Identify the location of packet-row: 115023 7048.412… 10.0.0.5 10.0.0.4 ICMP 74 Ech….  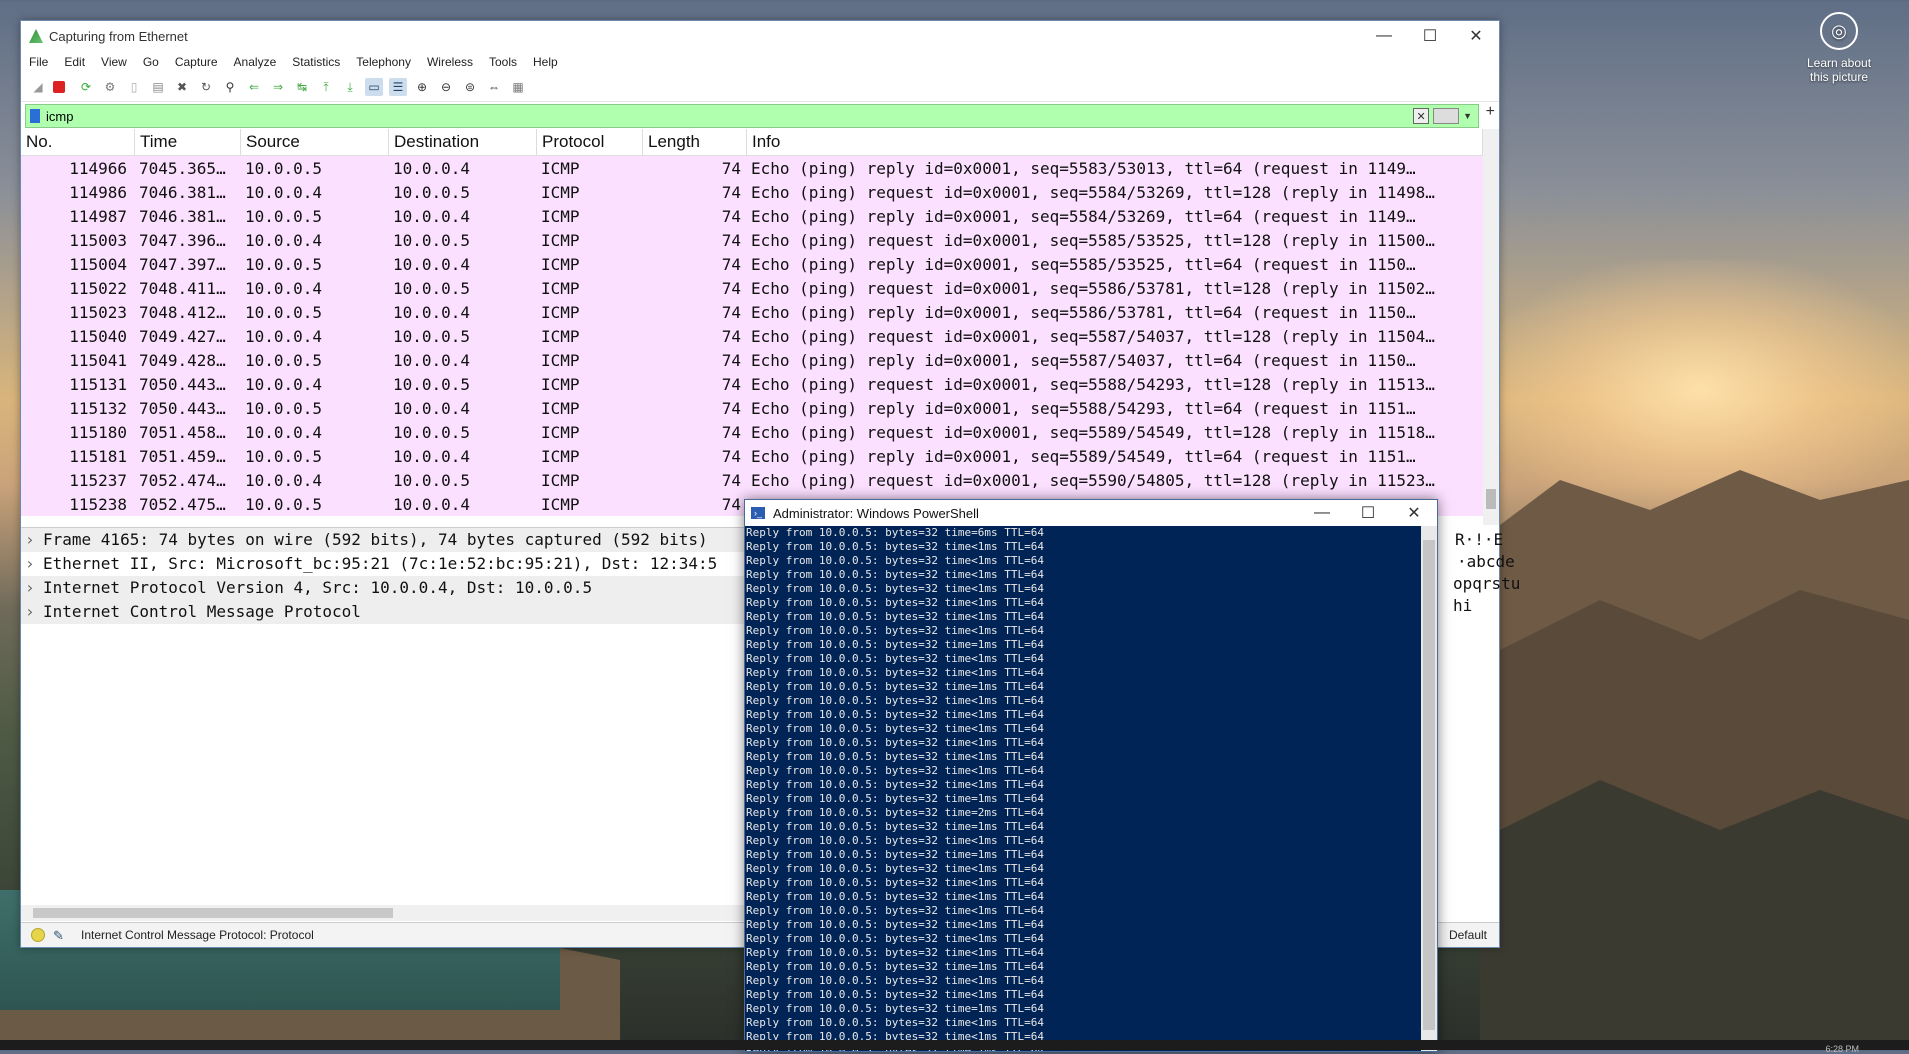
(752, 312).